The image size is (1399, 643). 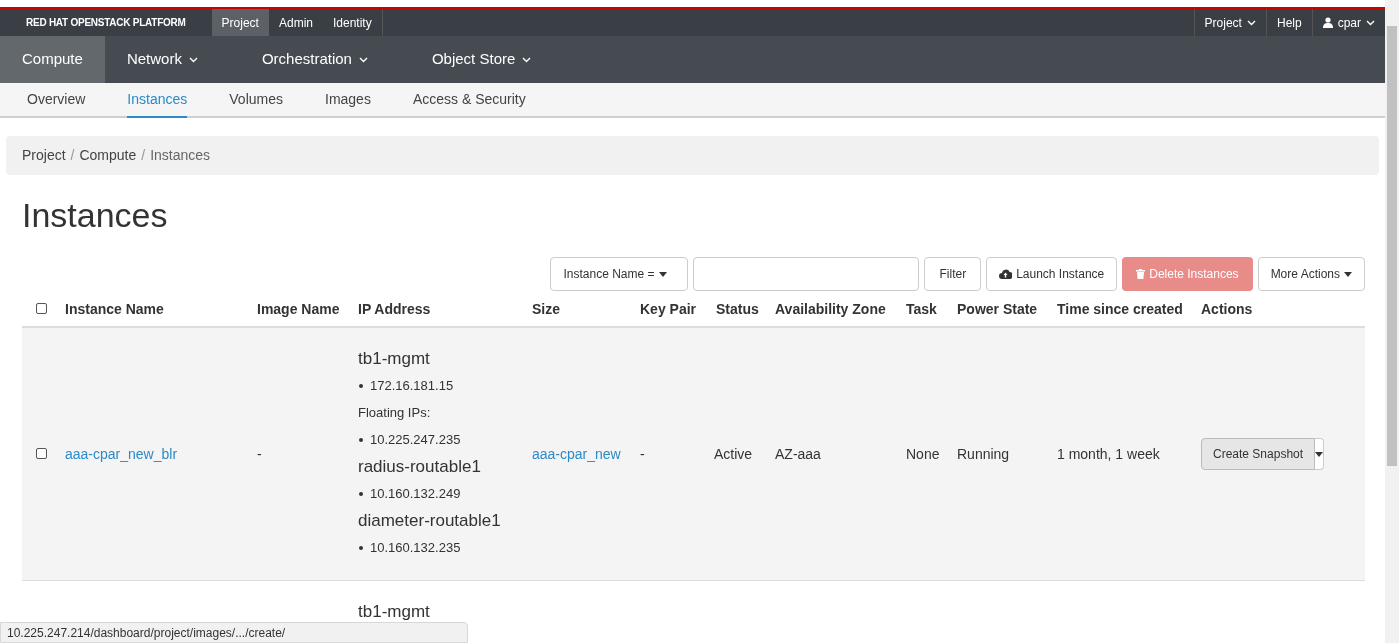 I want to click on sub-tab: Overview, so click(x=56, y=100).